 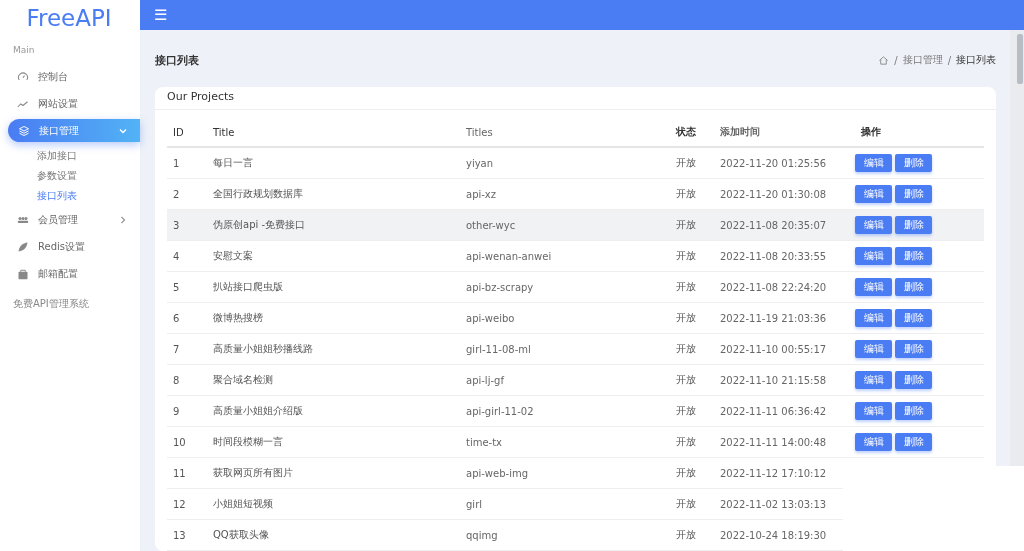 What do you see at coordinates (773, 380) in the screenshot?
I see `table-cell-text: 2022-11-10 21:15:58` at bounding box center [773, 380].